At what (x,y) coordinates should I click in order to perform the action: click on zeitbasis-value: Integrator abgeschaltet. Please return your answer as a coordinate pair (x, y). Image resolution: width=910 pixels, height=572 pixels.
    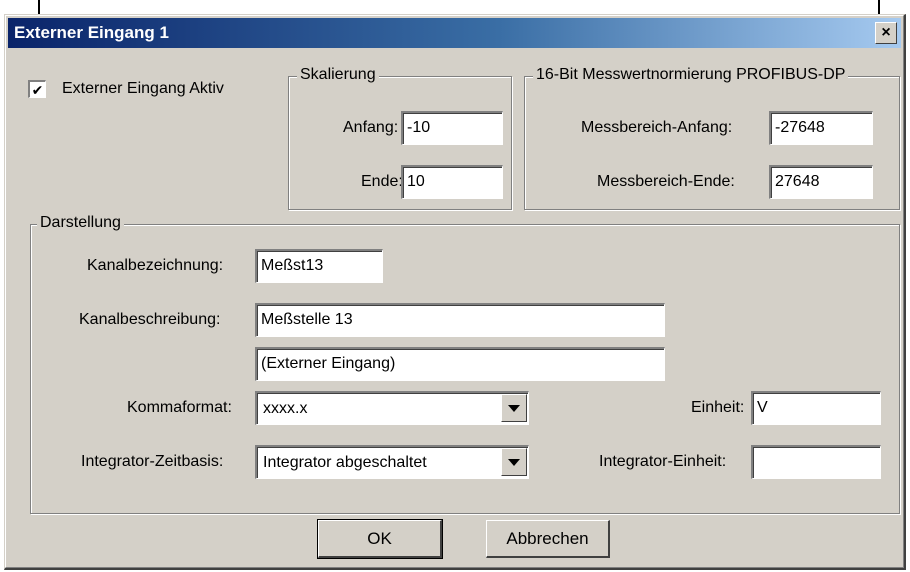
    Looking at the image, I should click on (345, 462).